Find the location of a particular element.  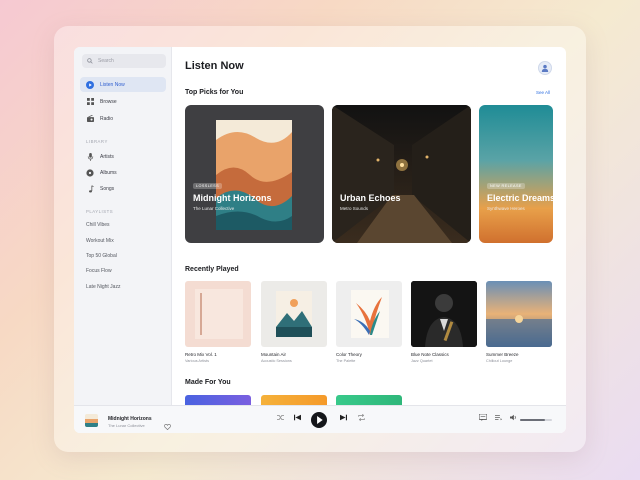

tile-artist: The Palette is located at coordinates (346, 361).